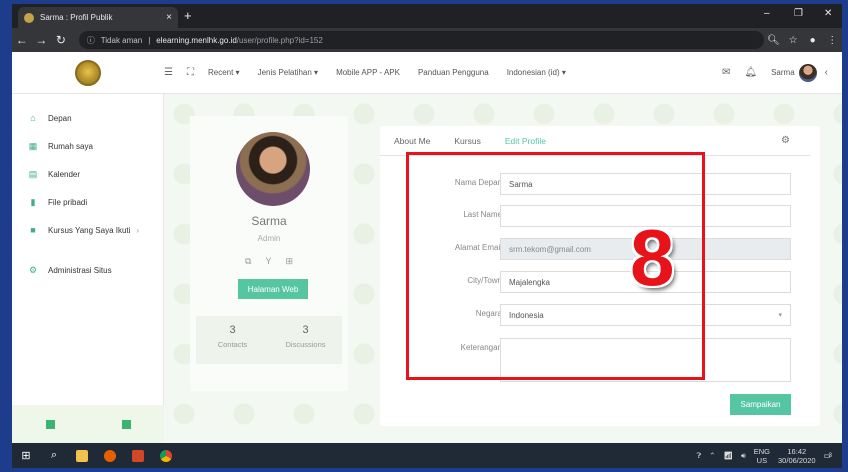 This screenshot has width=848, height=472. I want to click on windows-icon: ⊞, so click(289, 261).